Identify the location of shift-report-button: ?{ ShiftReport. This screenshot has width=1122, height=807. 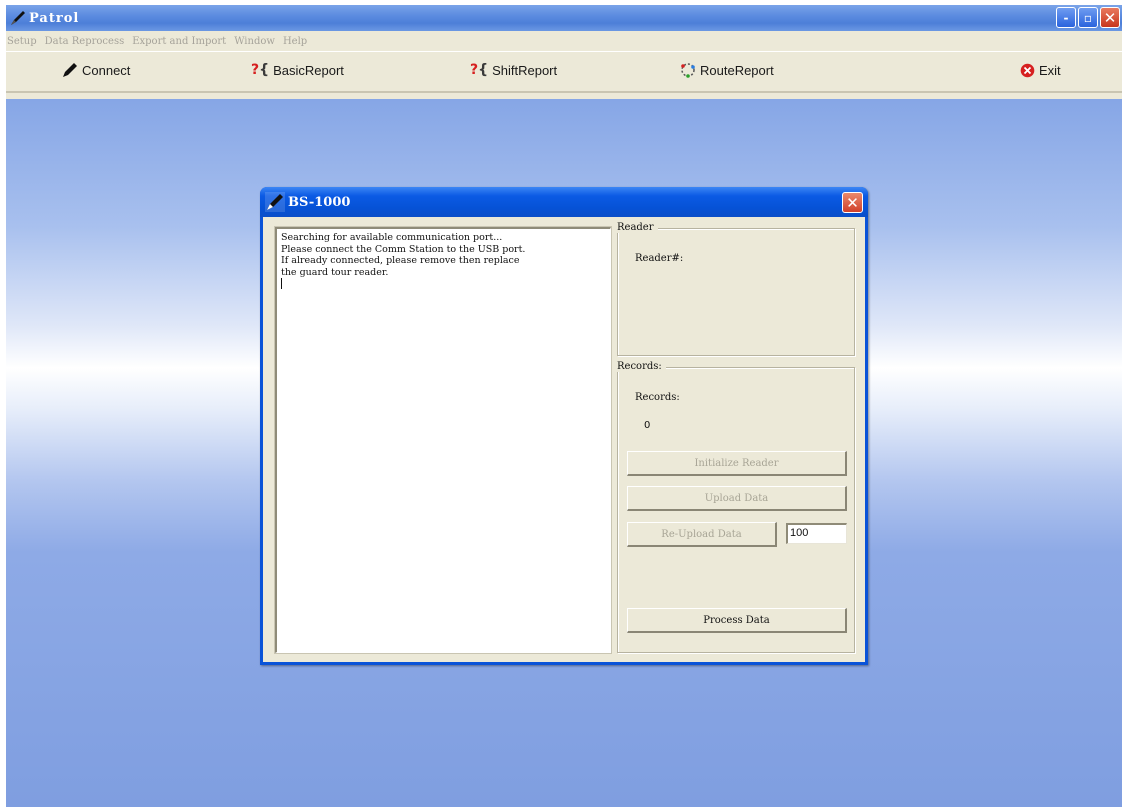
(513, 70).